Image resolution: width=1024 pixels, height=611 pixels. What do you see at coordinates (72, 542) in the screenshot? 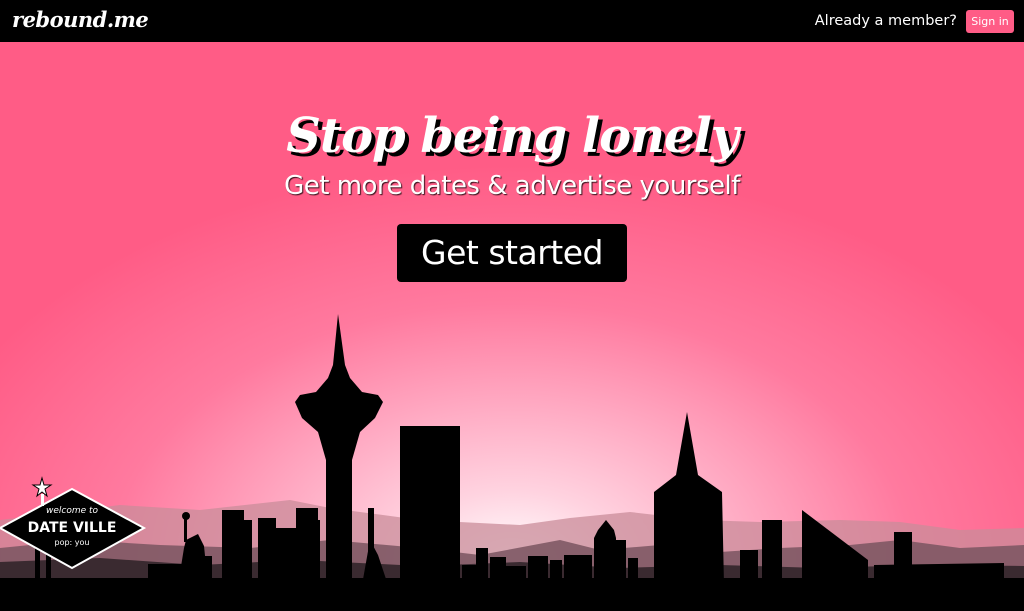
I see `sign-pop-text: pop: you` at bounding box center [72, 542].